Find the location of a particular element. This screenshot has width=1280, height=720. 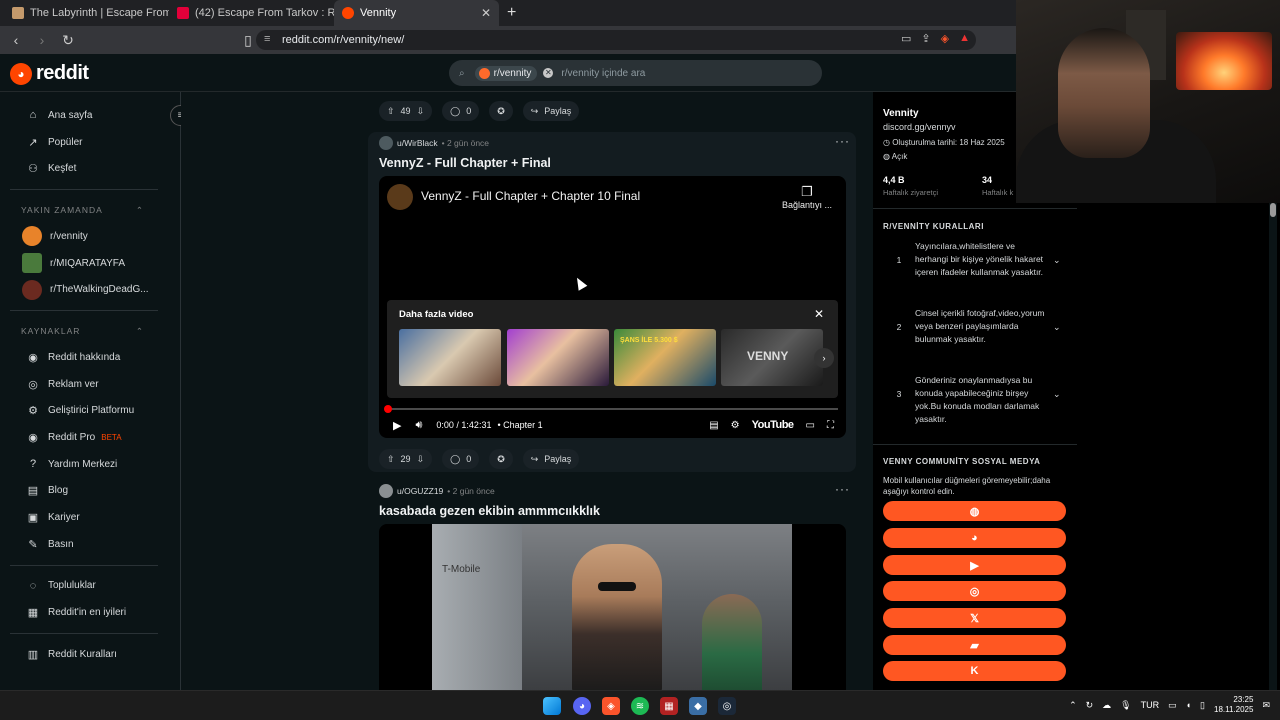

close-icon: ✕ is located at coordinates (819, 314).